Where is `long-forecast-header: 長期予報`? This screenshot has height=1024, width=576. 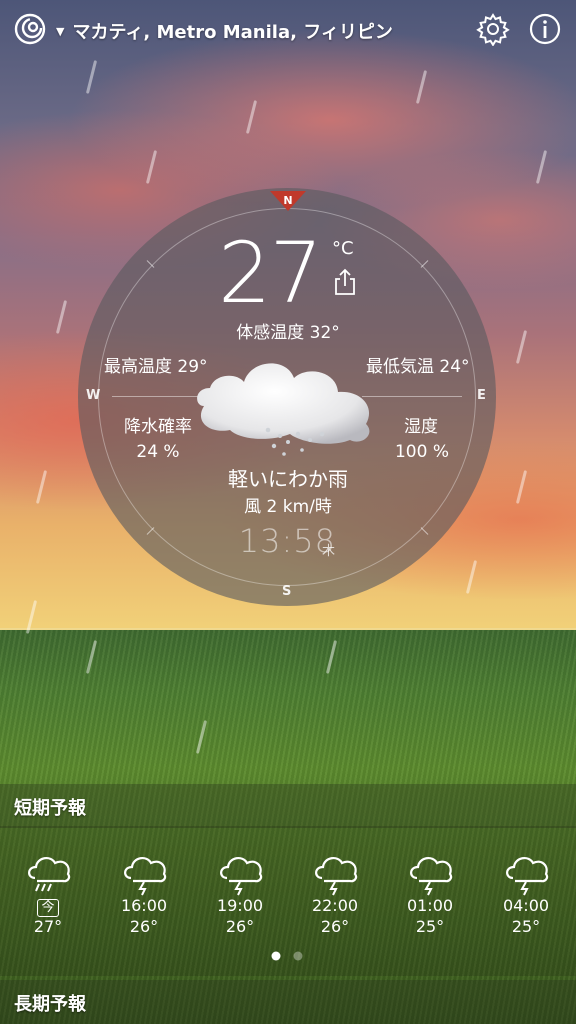
long-forecast-header: 長期予報 is located at coordinates (288, 1002).